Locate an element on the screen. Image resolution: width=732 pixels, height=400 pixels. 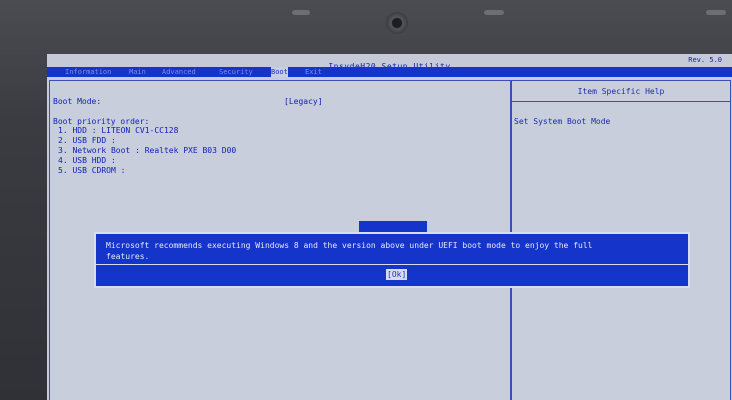
webcam-icon is located at coordinates (397, 23).